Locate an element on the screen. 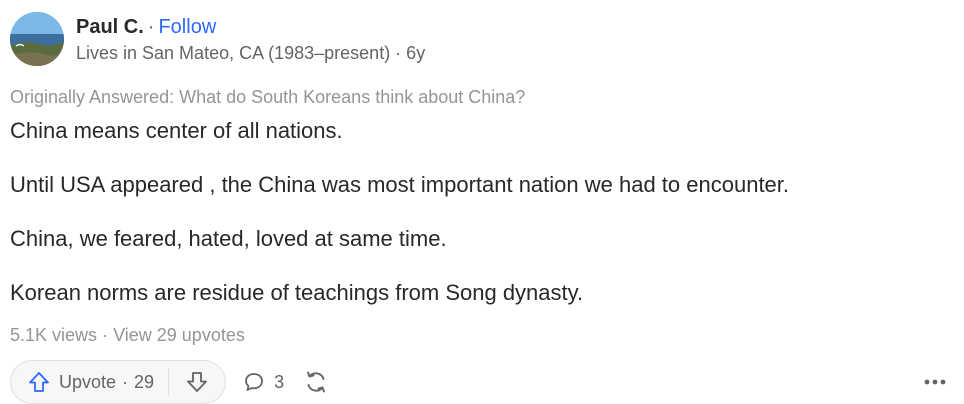 The height and width of the screenshot is (404, 964). answer-stats: 5.1K views · View 29 upvotes is located at coordinates (127, 335).